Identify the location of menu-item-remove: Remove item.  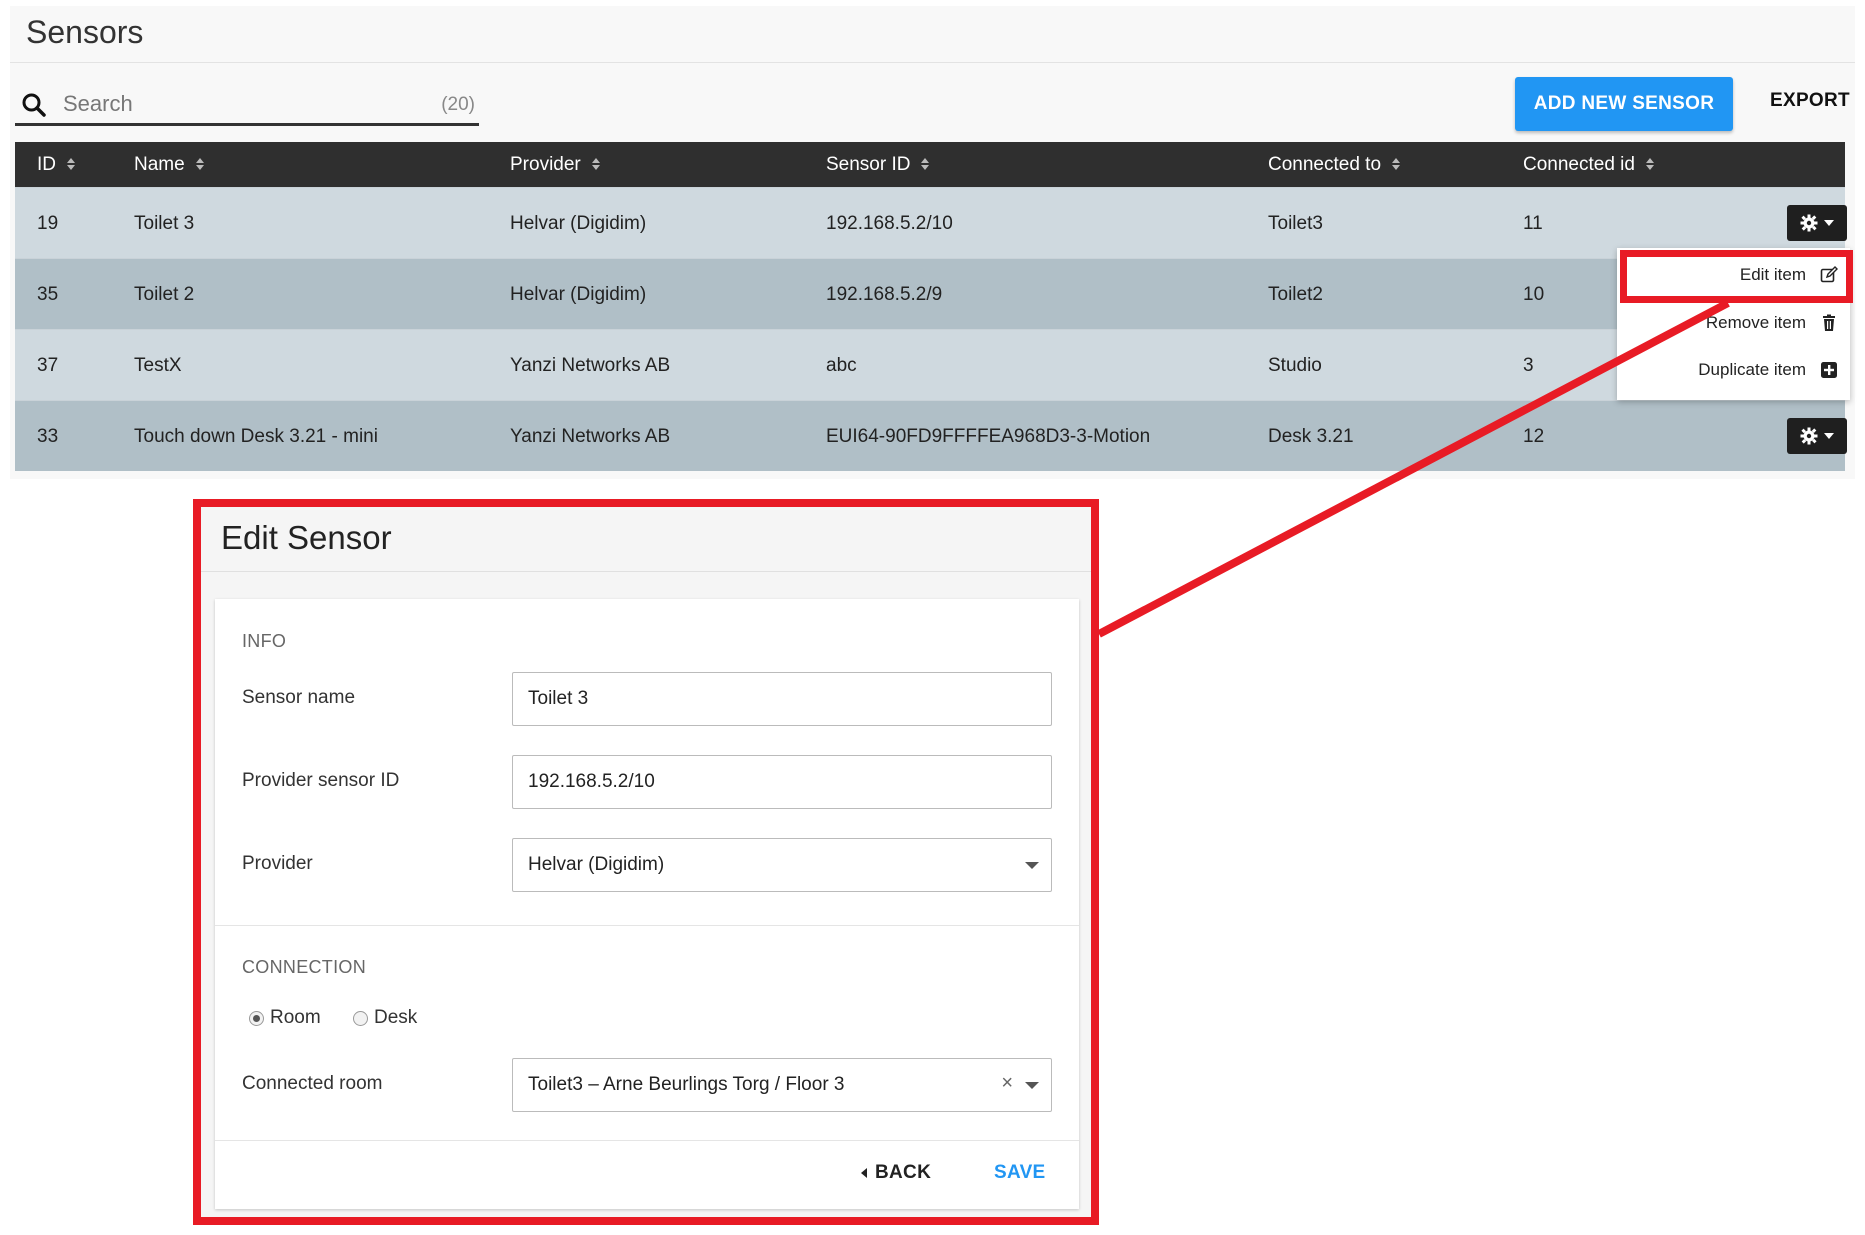
(1772, 323).